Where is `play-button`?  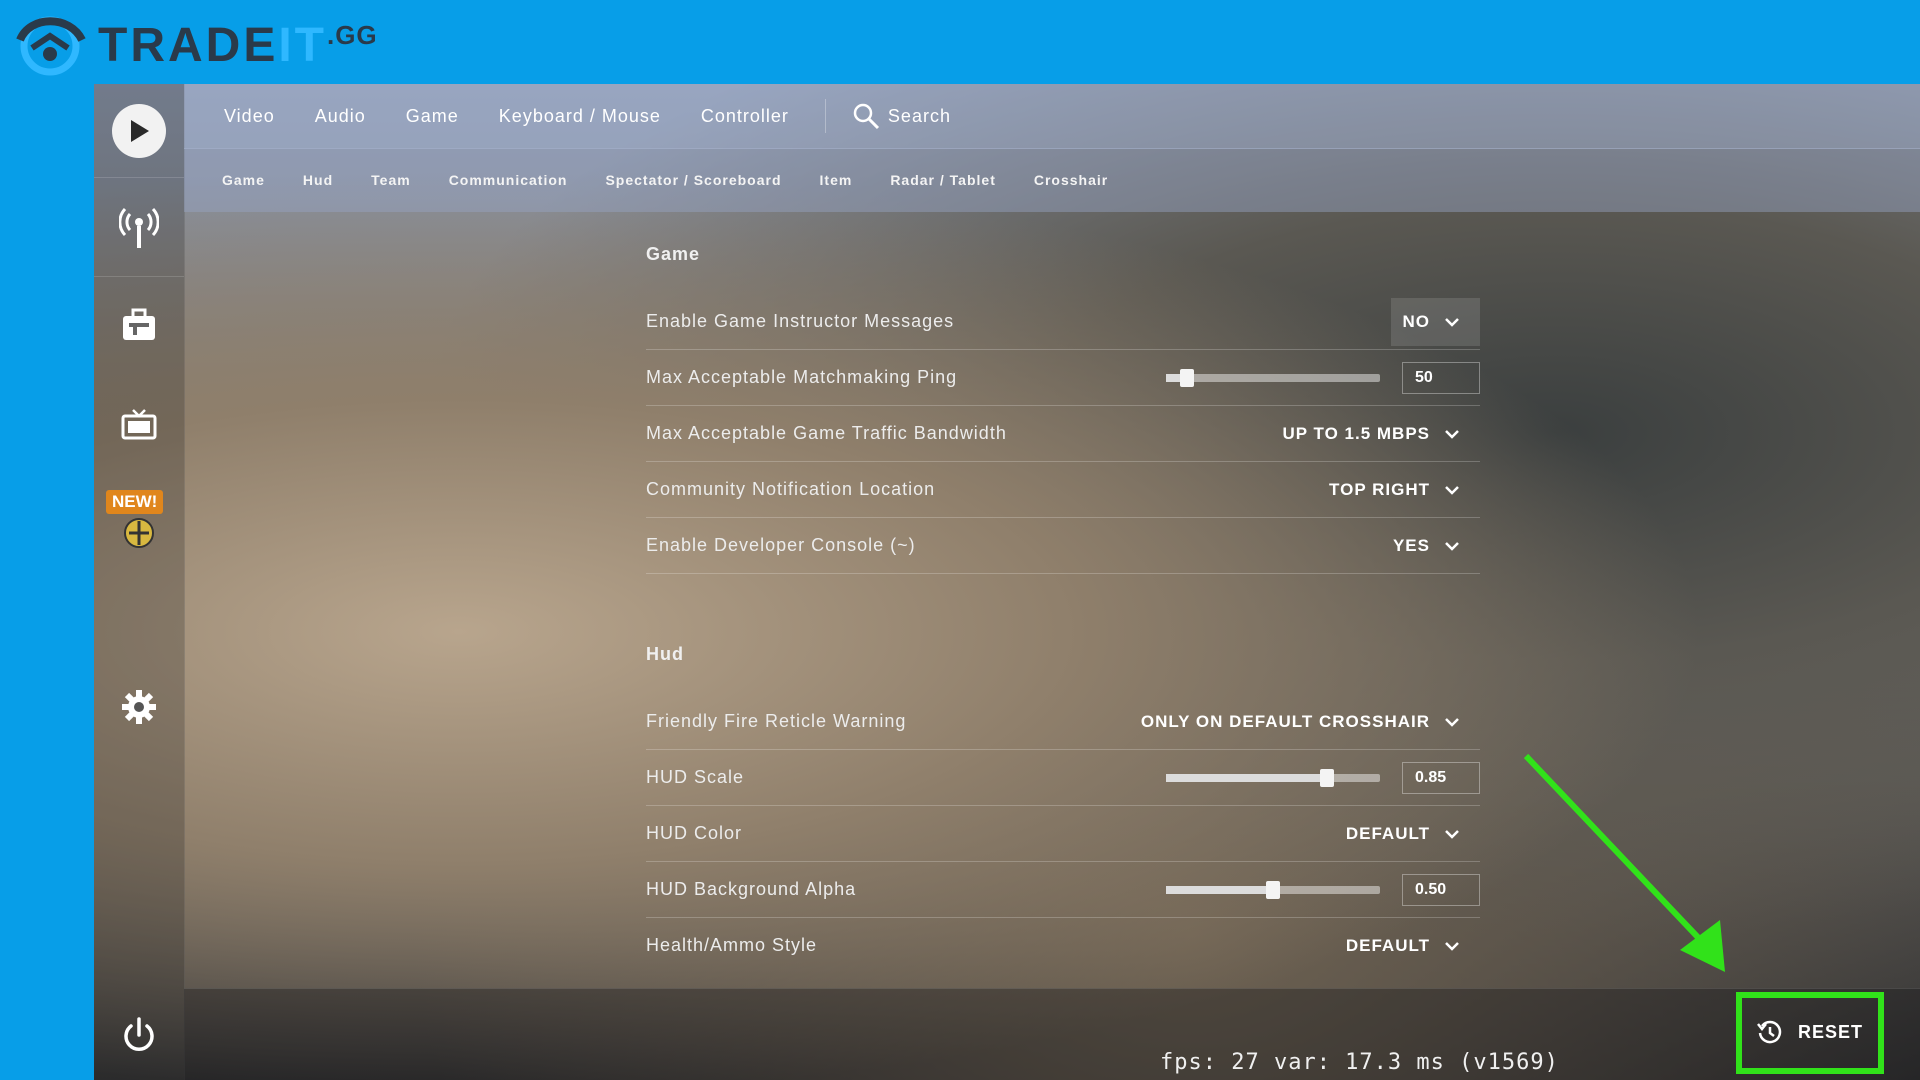
play-button is located at coordinates (139, 131).